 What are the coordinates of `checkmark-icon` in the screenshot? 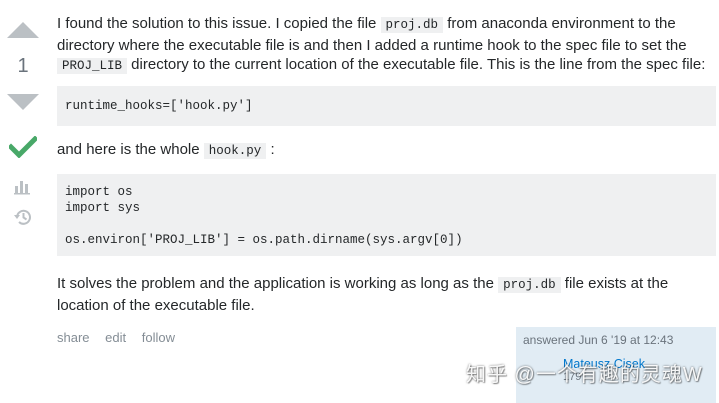 It's located at (23, 147).